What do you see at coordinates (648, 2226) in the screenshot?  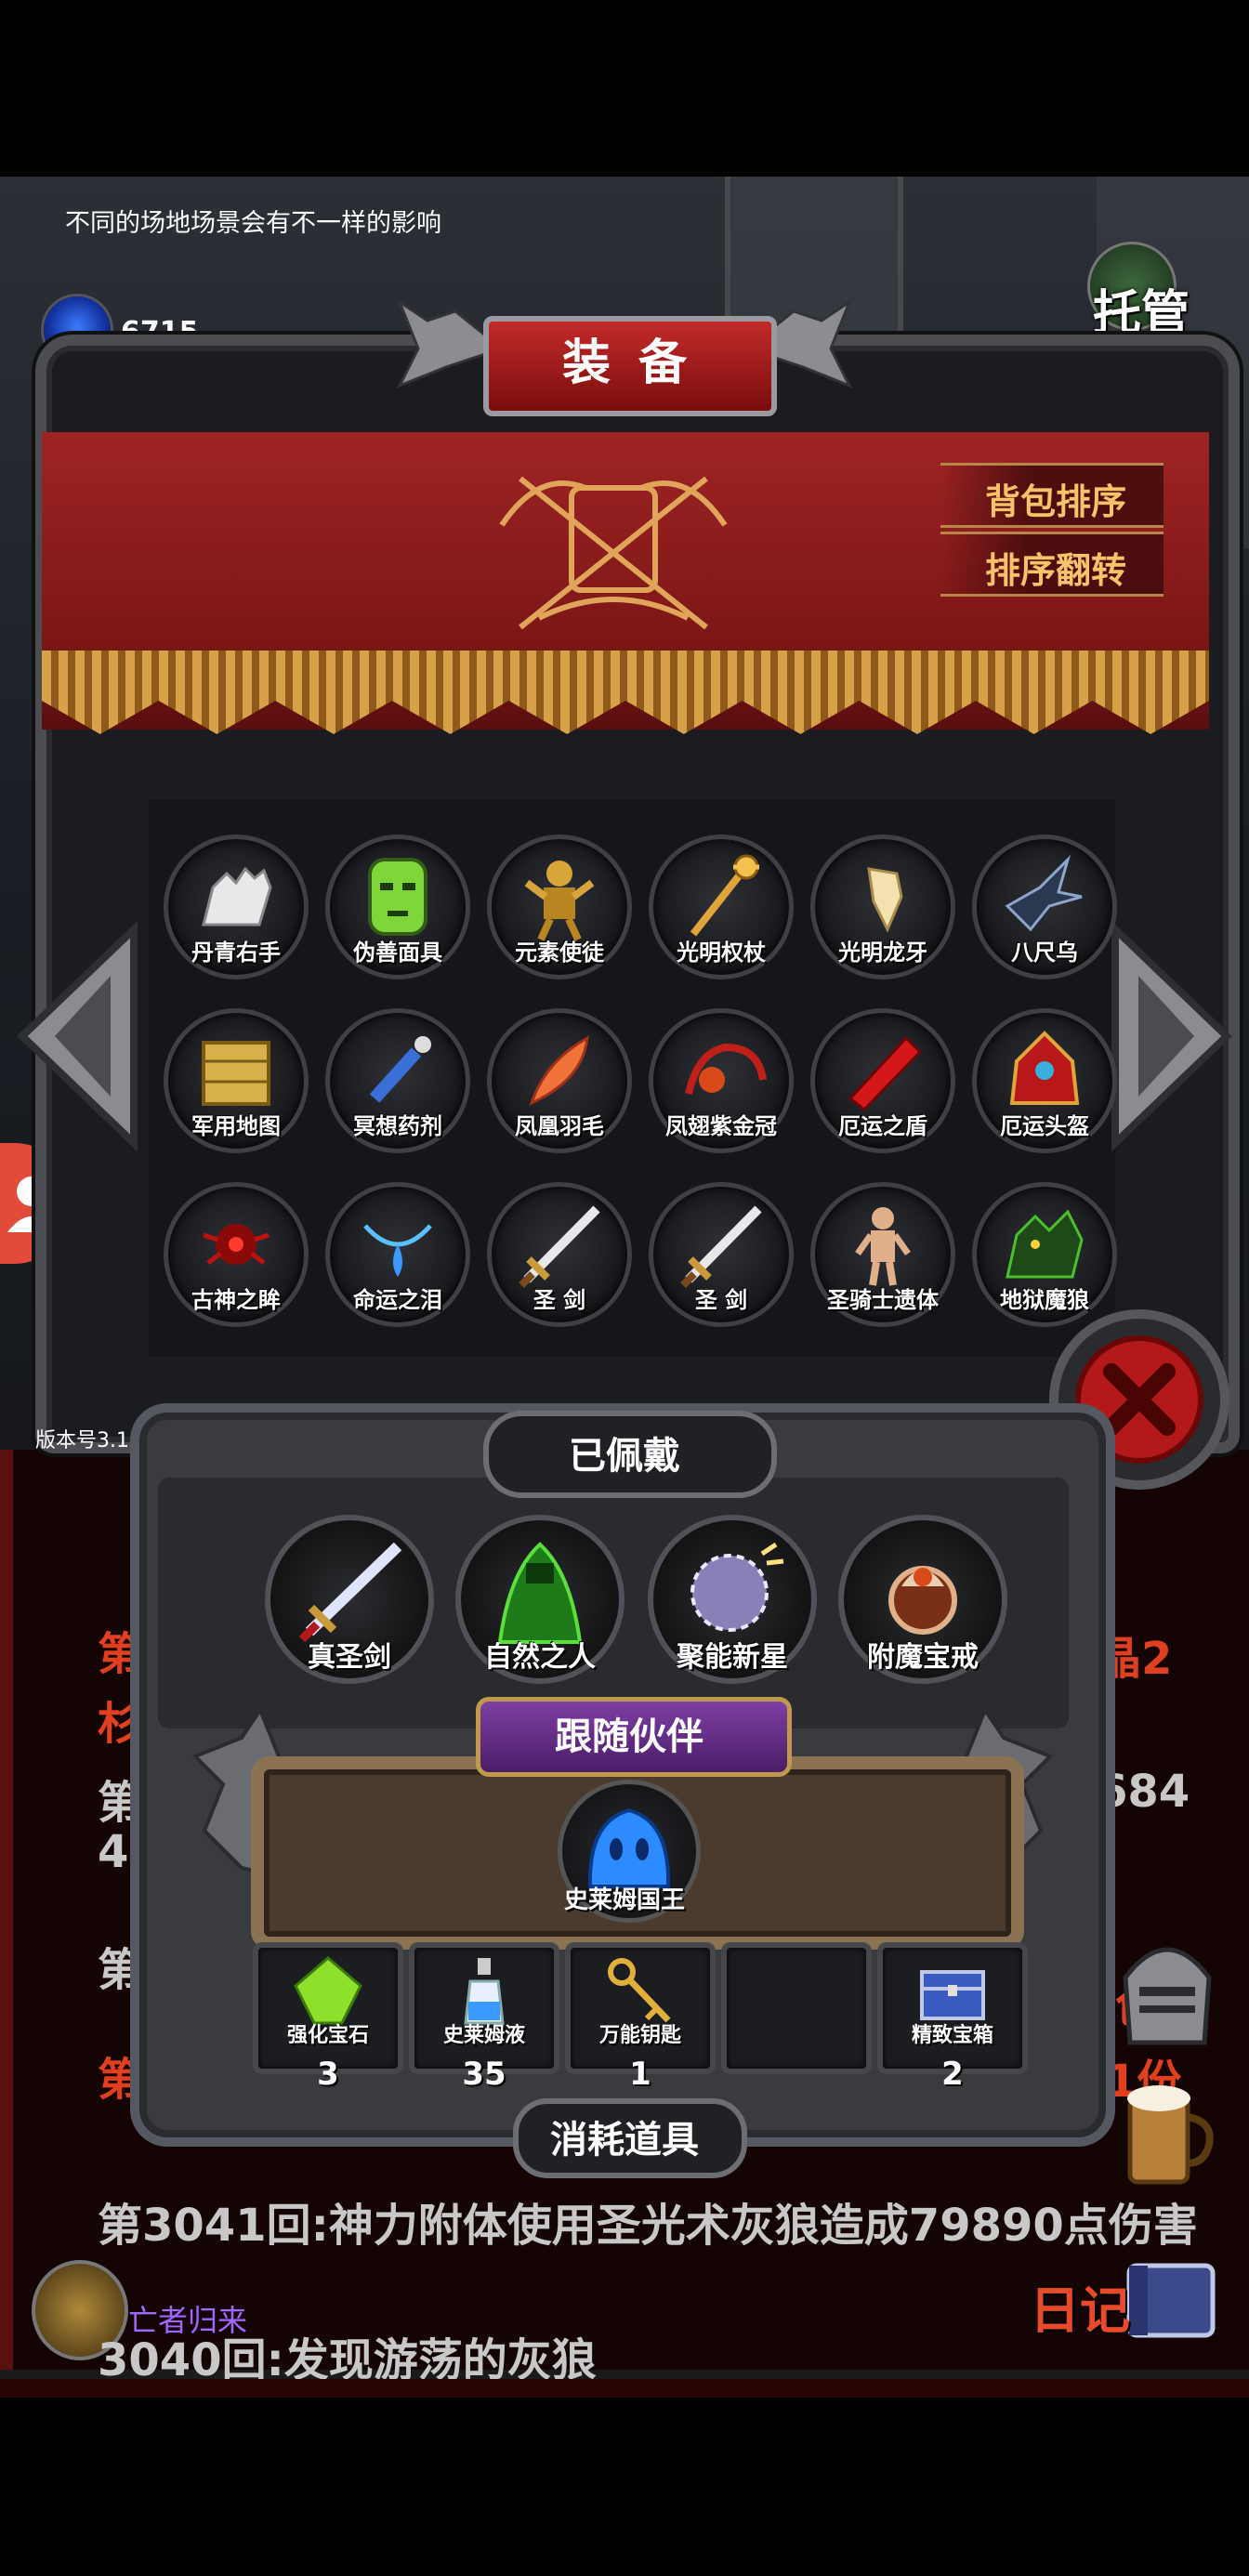 I see `log-line: 第3041回:神力附体使用圣光术灰狼造成79890点伤害` at bounding box center [648, 2226].